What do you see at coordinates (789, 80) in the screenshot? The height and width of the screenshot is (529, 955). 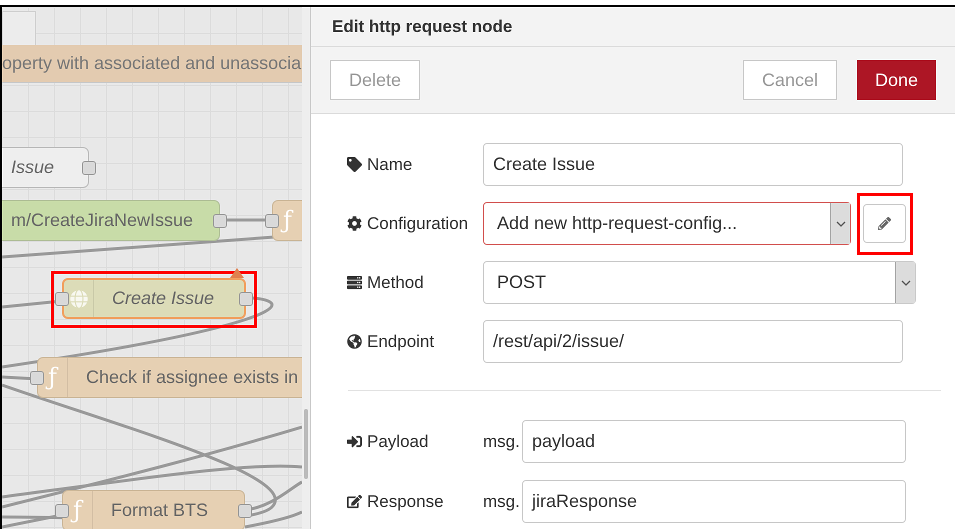 I see `toolbar-button: Cancel` at bounding box center [789, 80].